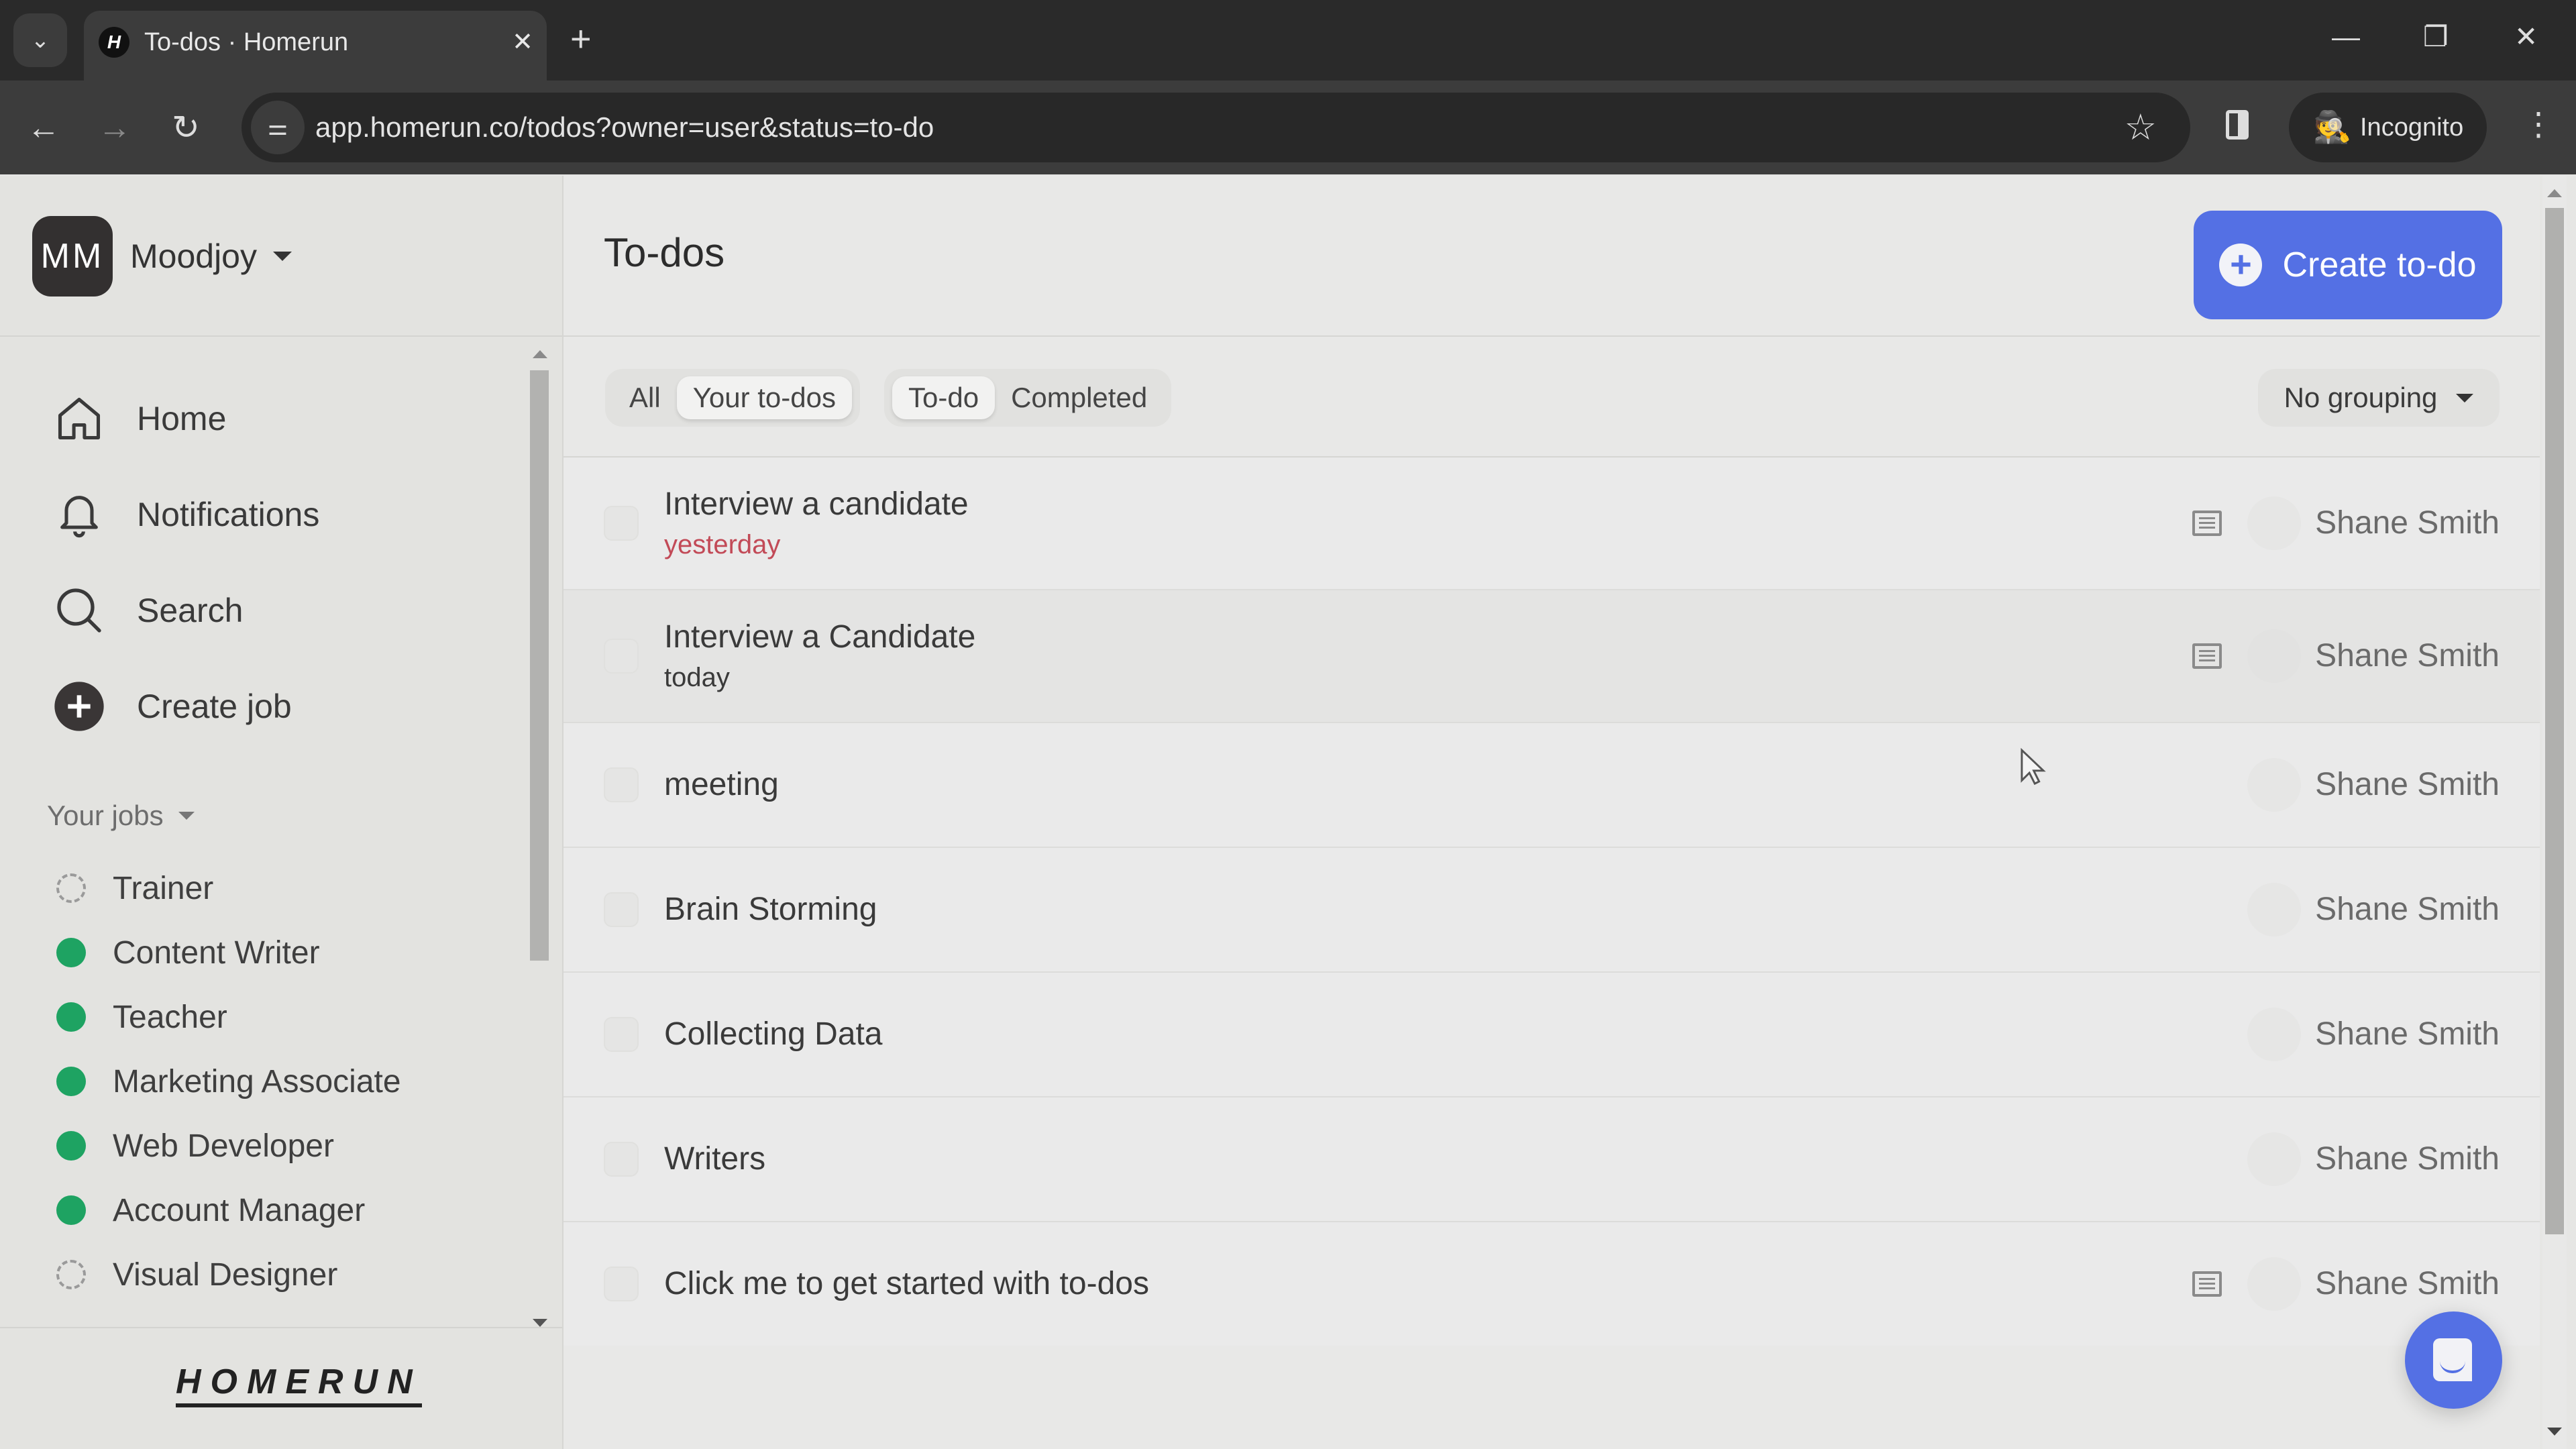 The width and height of the screenshot is (2576, 1449). Describe the element at coordinates (906, 1283) in the screenshot. I see `todo-title: Click me to get started with to-dos` at that location.